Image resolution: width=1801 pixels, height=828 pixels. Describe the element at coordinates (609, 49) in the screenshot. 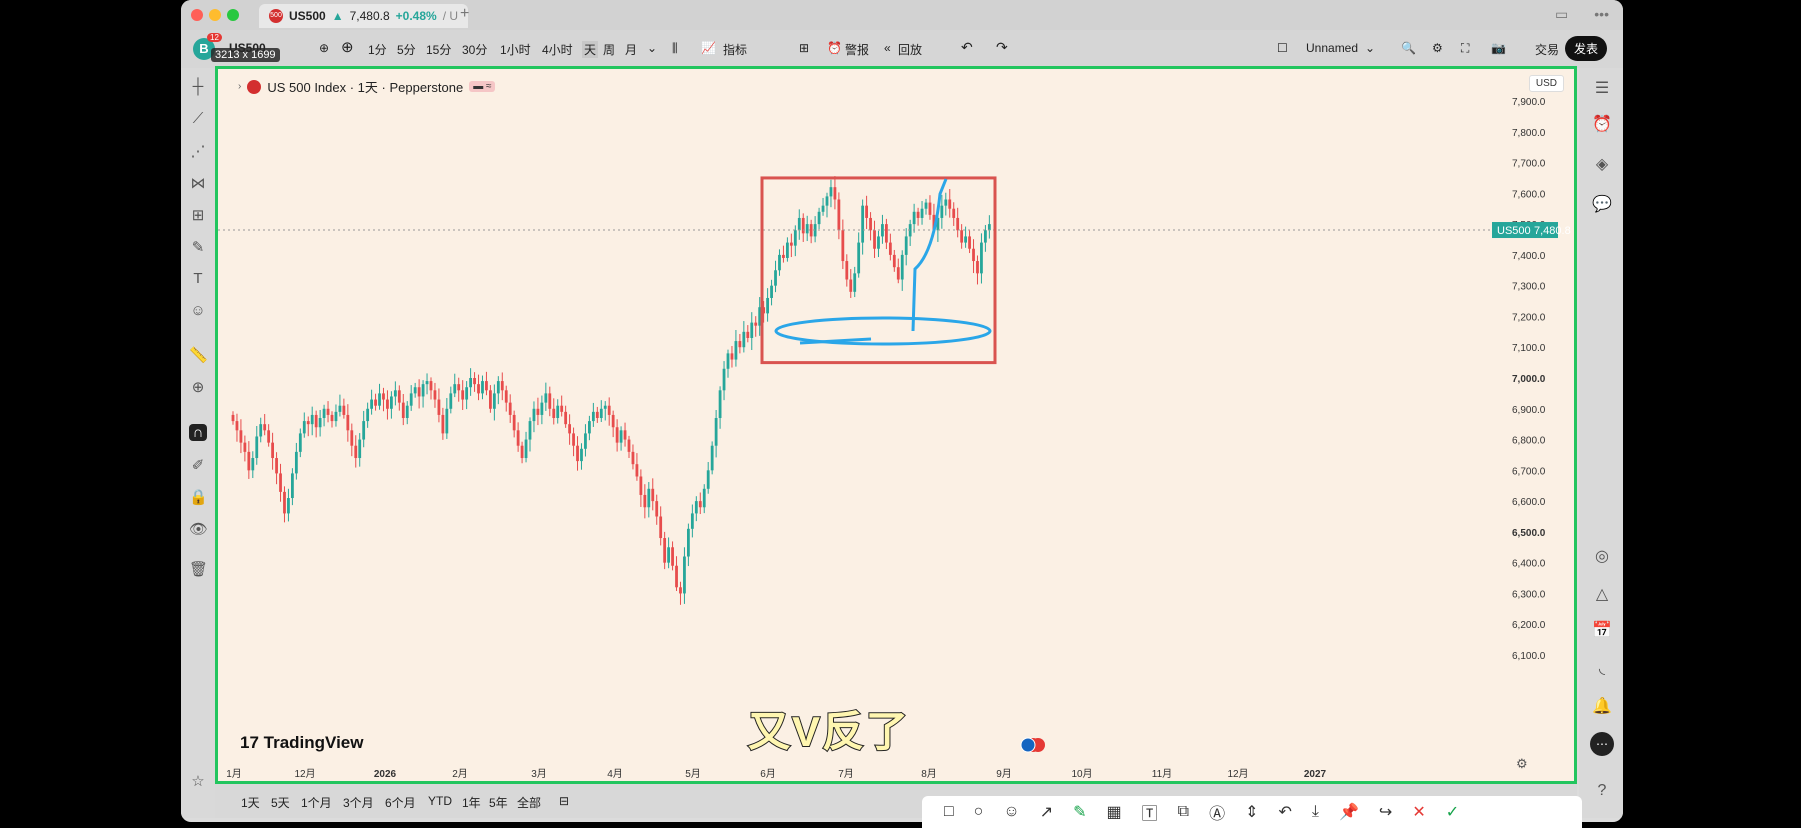

I see `interval-1w: 周` at that location.